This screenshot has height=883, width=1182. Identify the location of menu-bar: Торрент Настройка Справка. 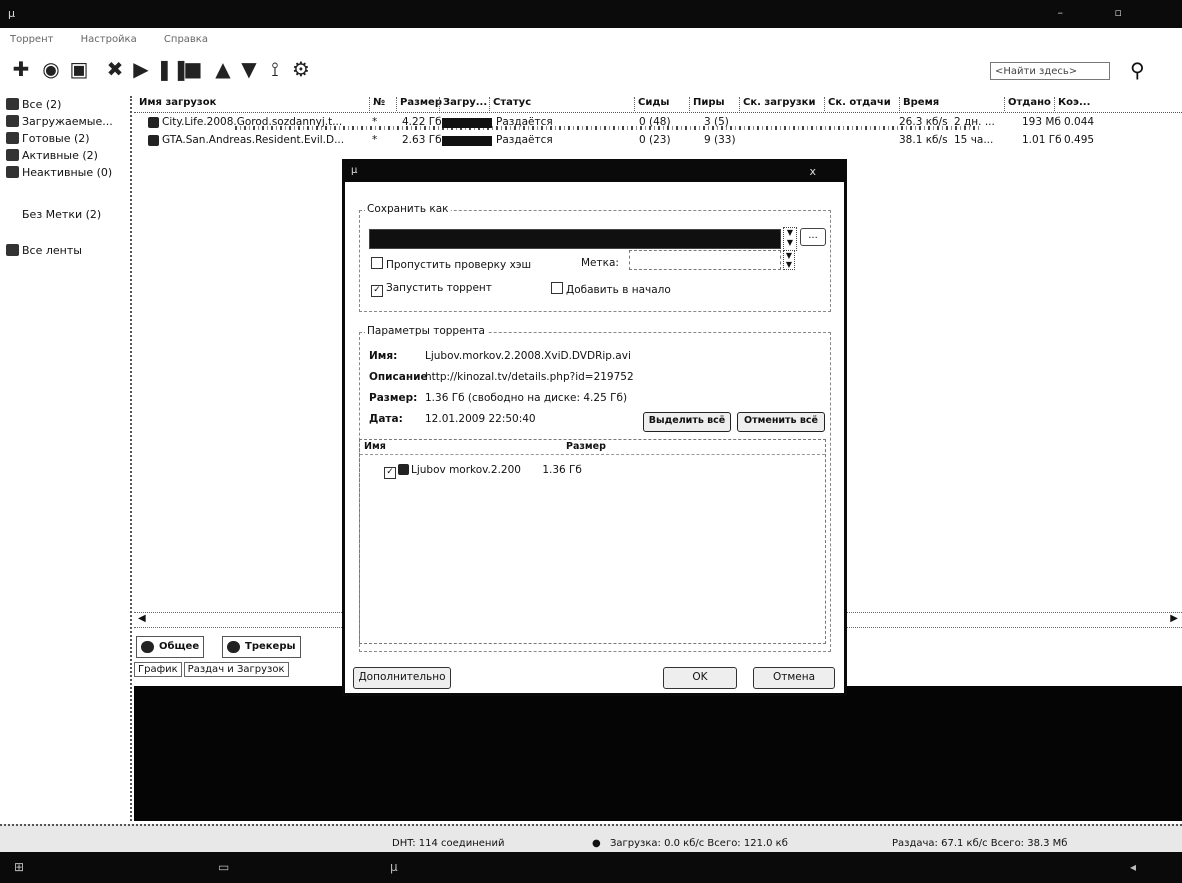
(591, 43).